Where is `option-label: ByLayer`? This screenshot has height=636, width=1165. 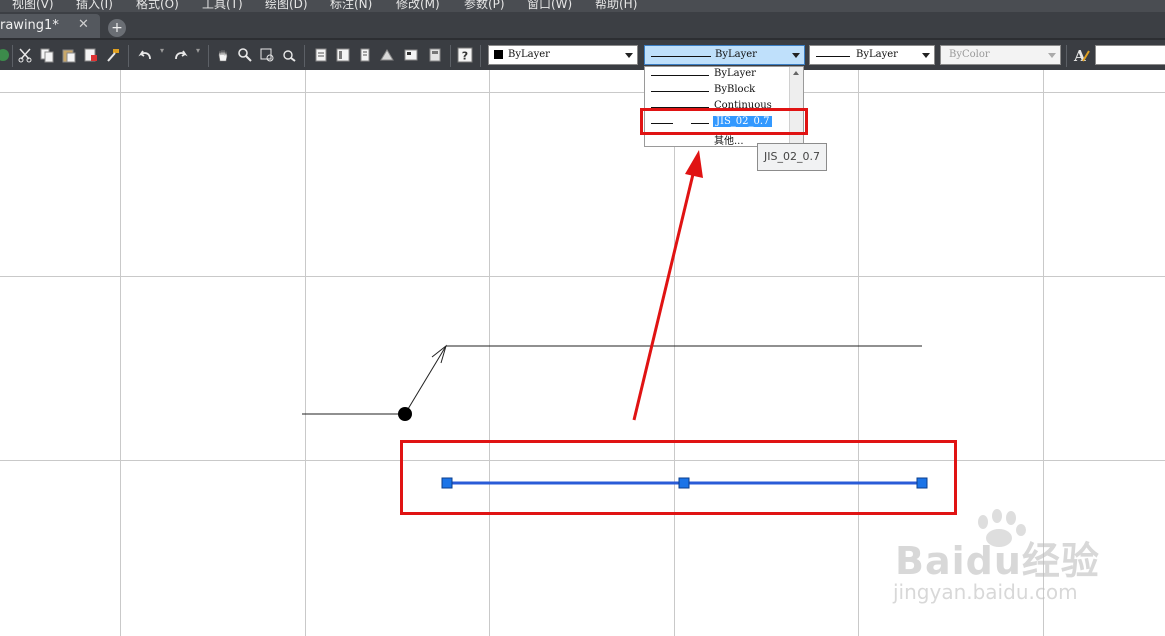 option-label: ByLayer is located at coordinates (735, 73).